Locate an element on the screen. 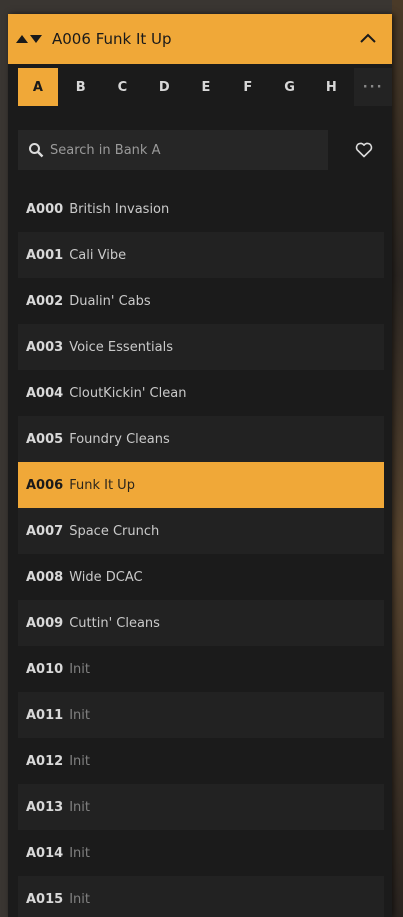  preset-name: Voice Essentials is located at coordinates (121, 347).